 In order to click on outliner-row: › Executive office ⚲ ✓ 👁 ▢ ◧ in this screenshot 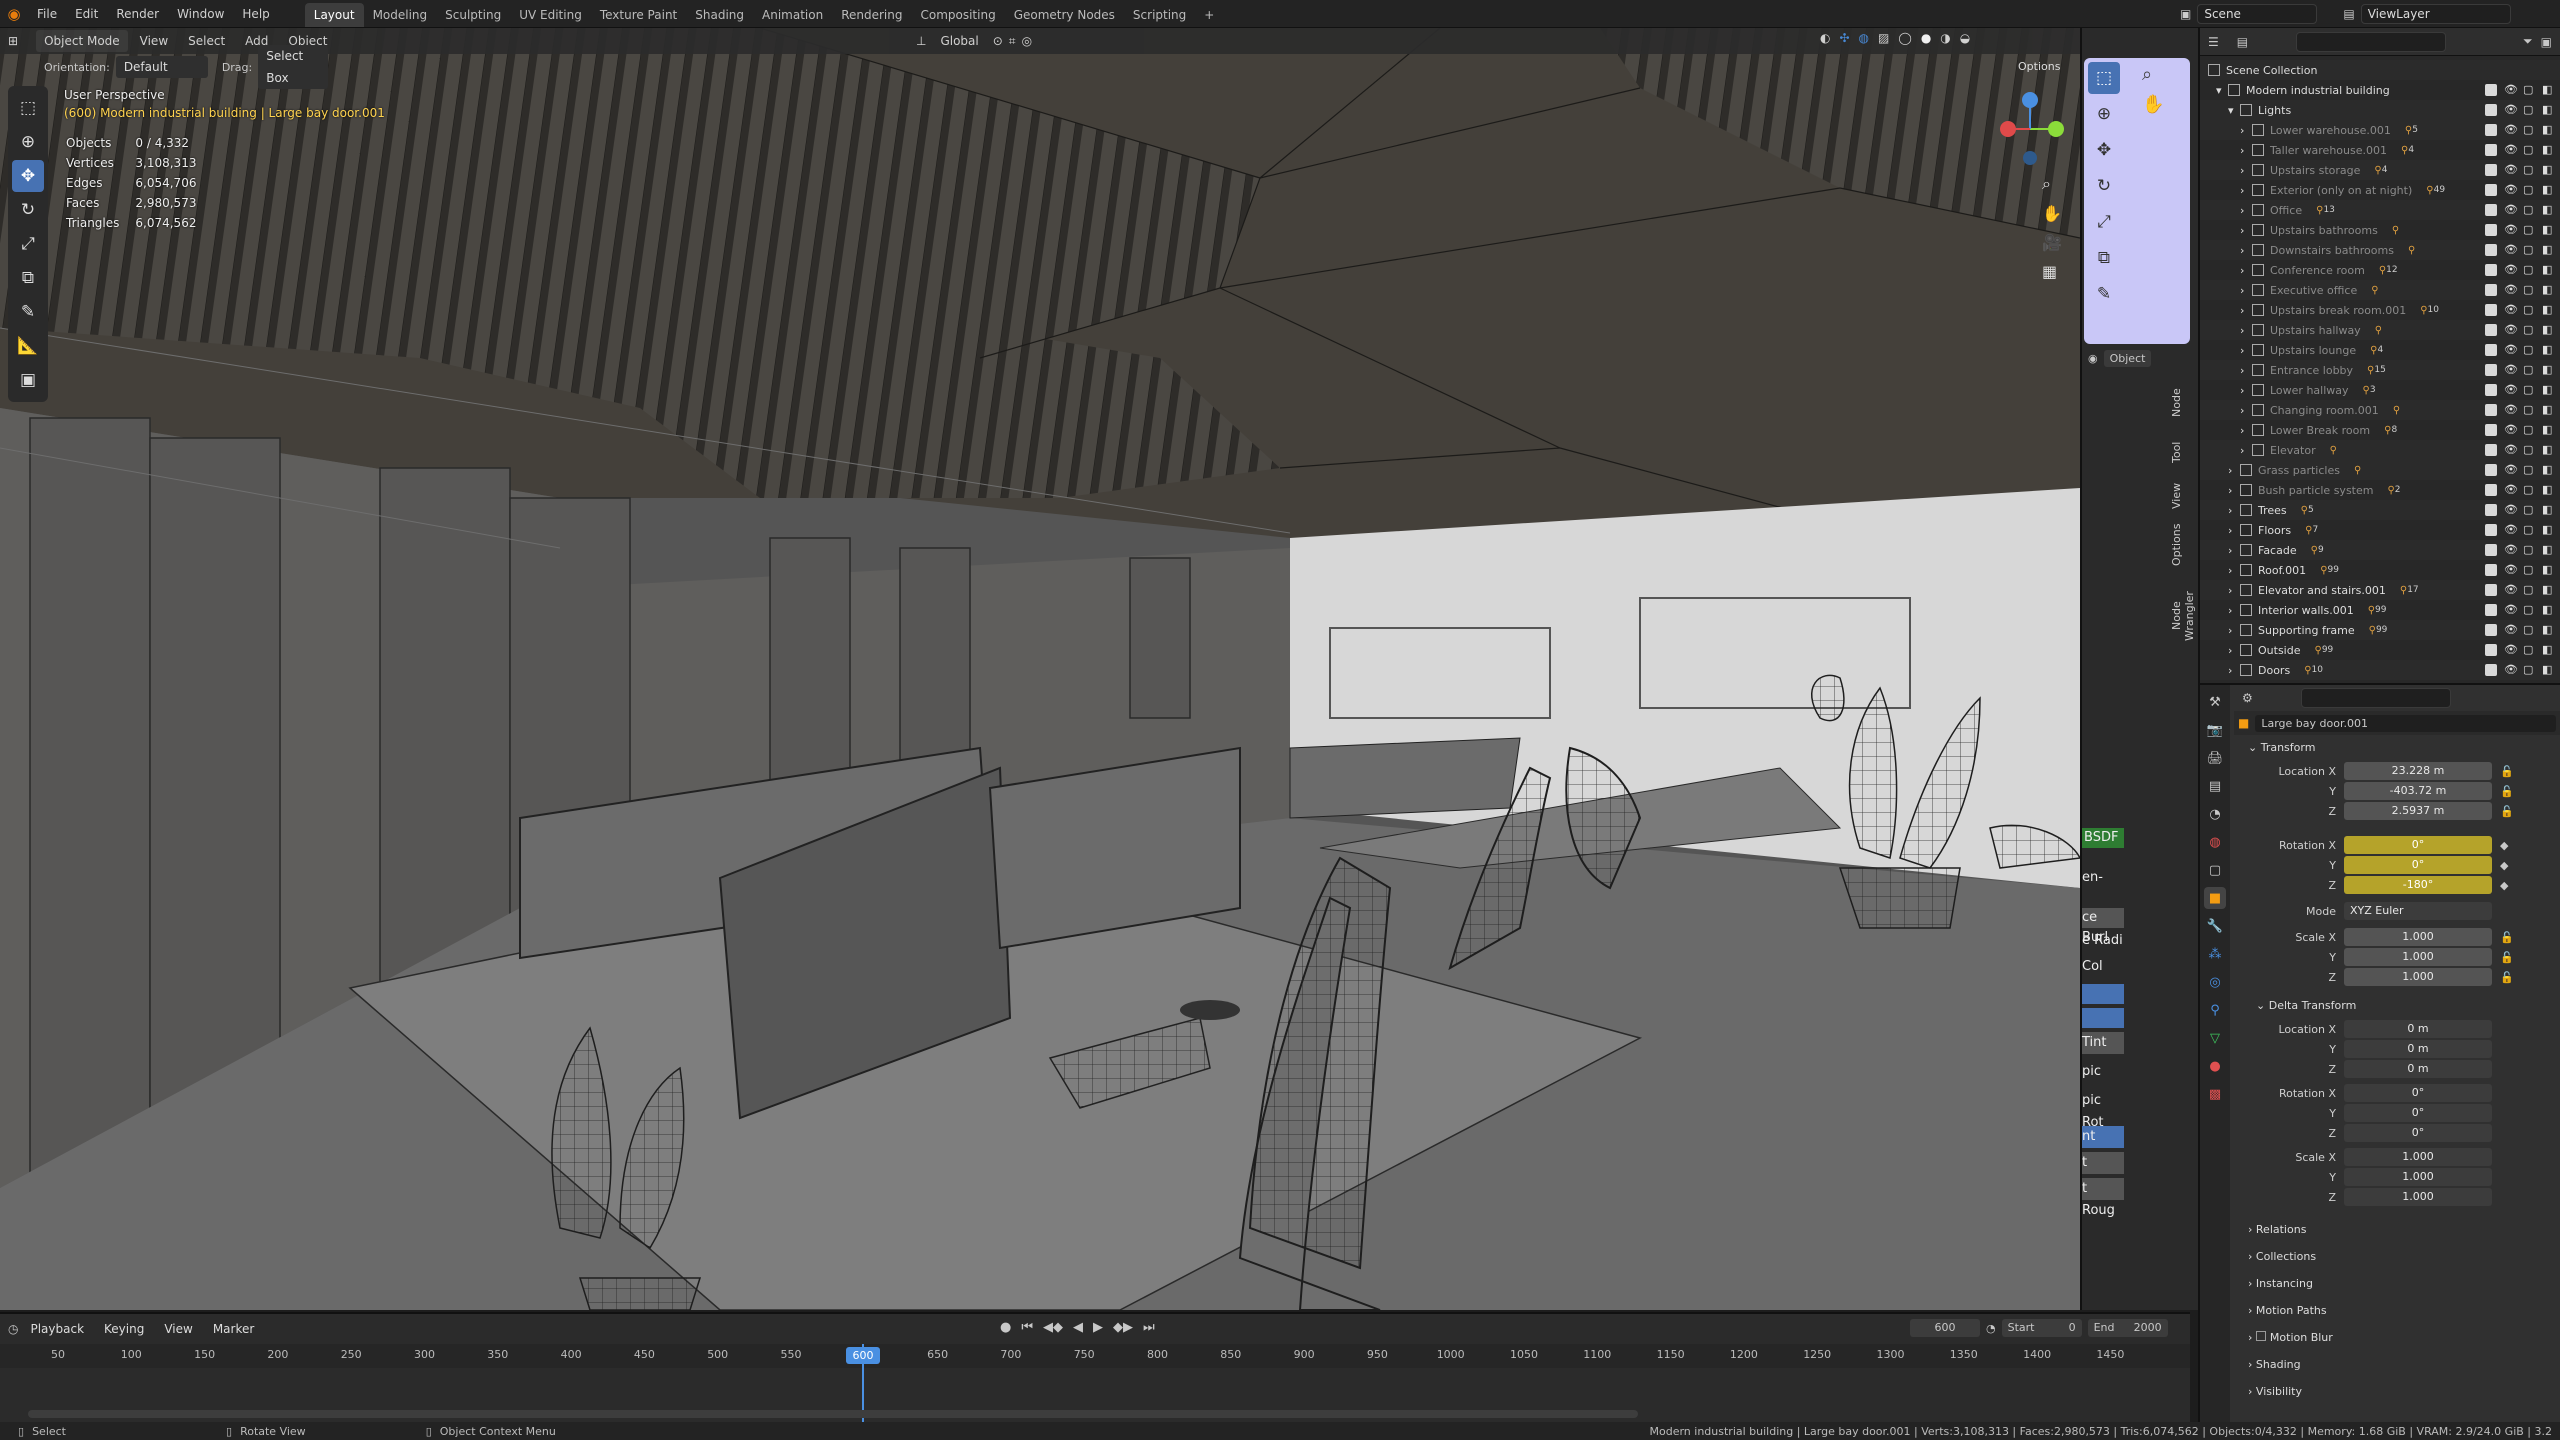, I will do `click(2380, 290)`.